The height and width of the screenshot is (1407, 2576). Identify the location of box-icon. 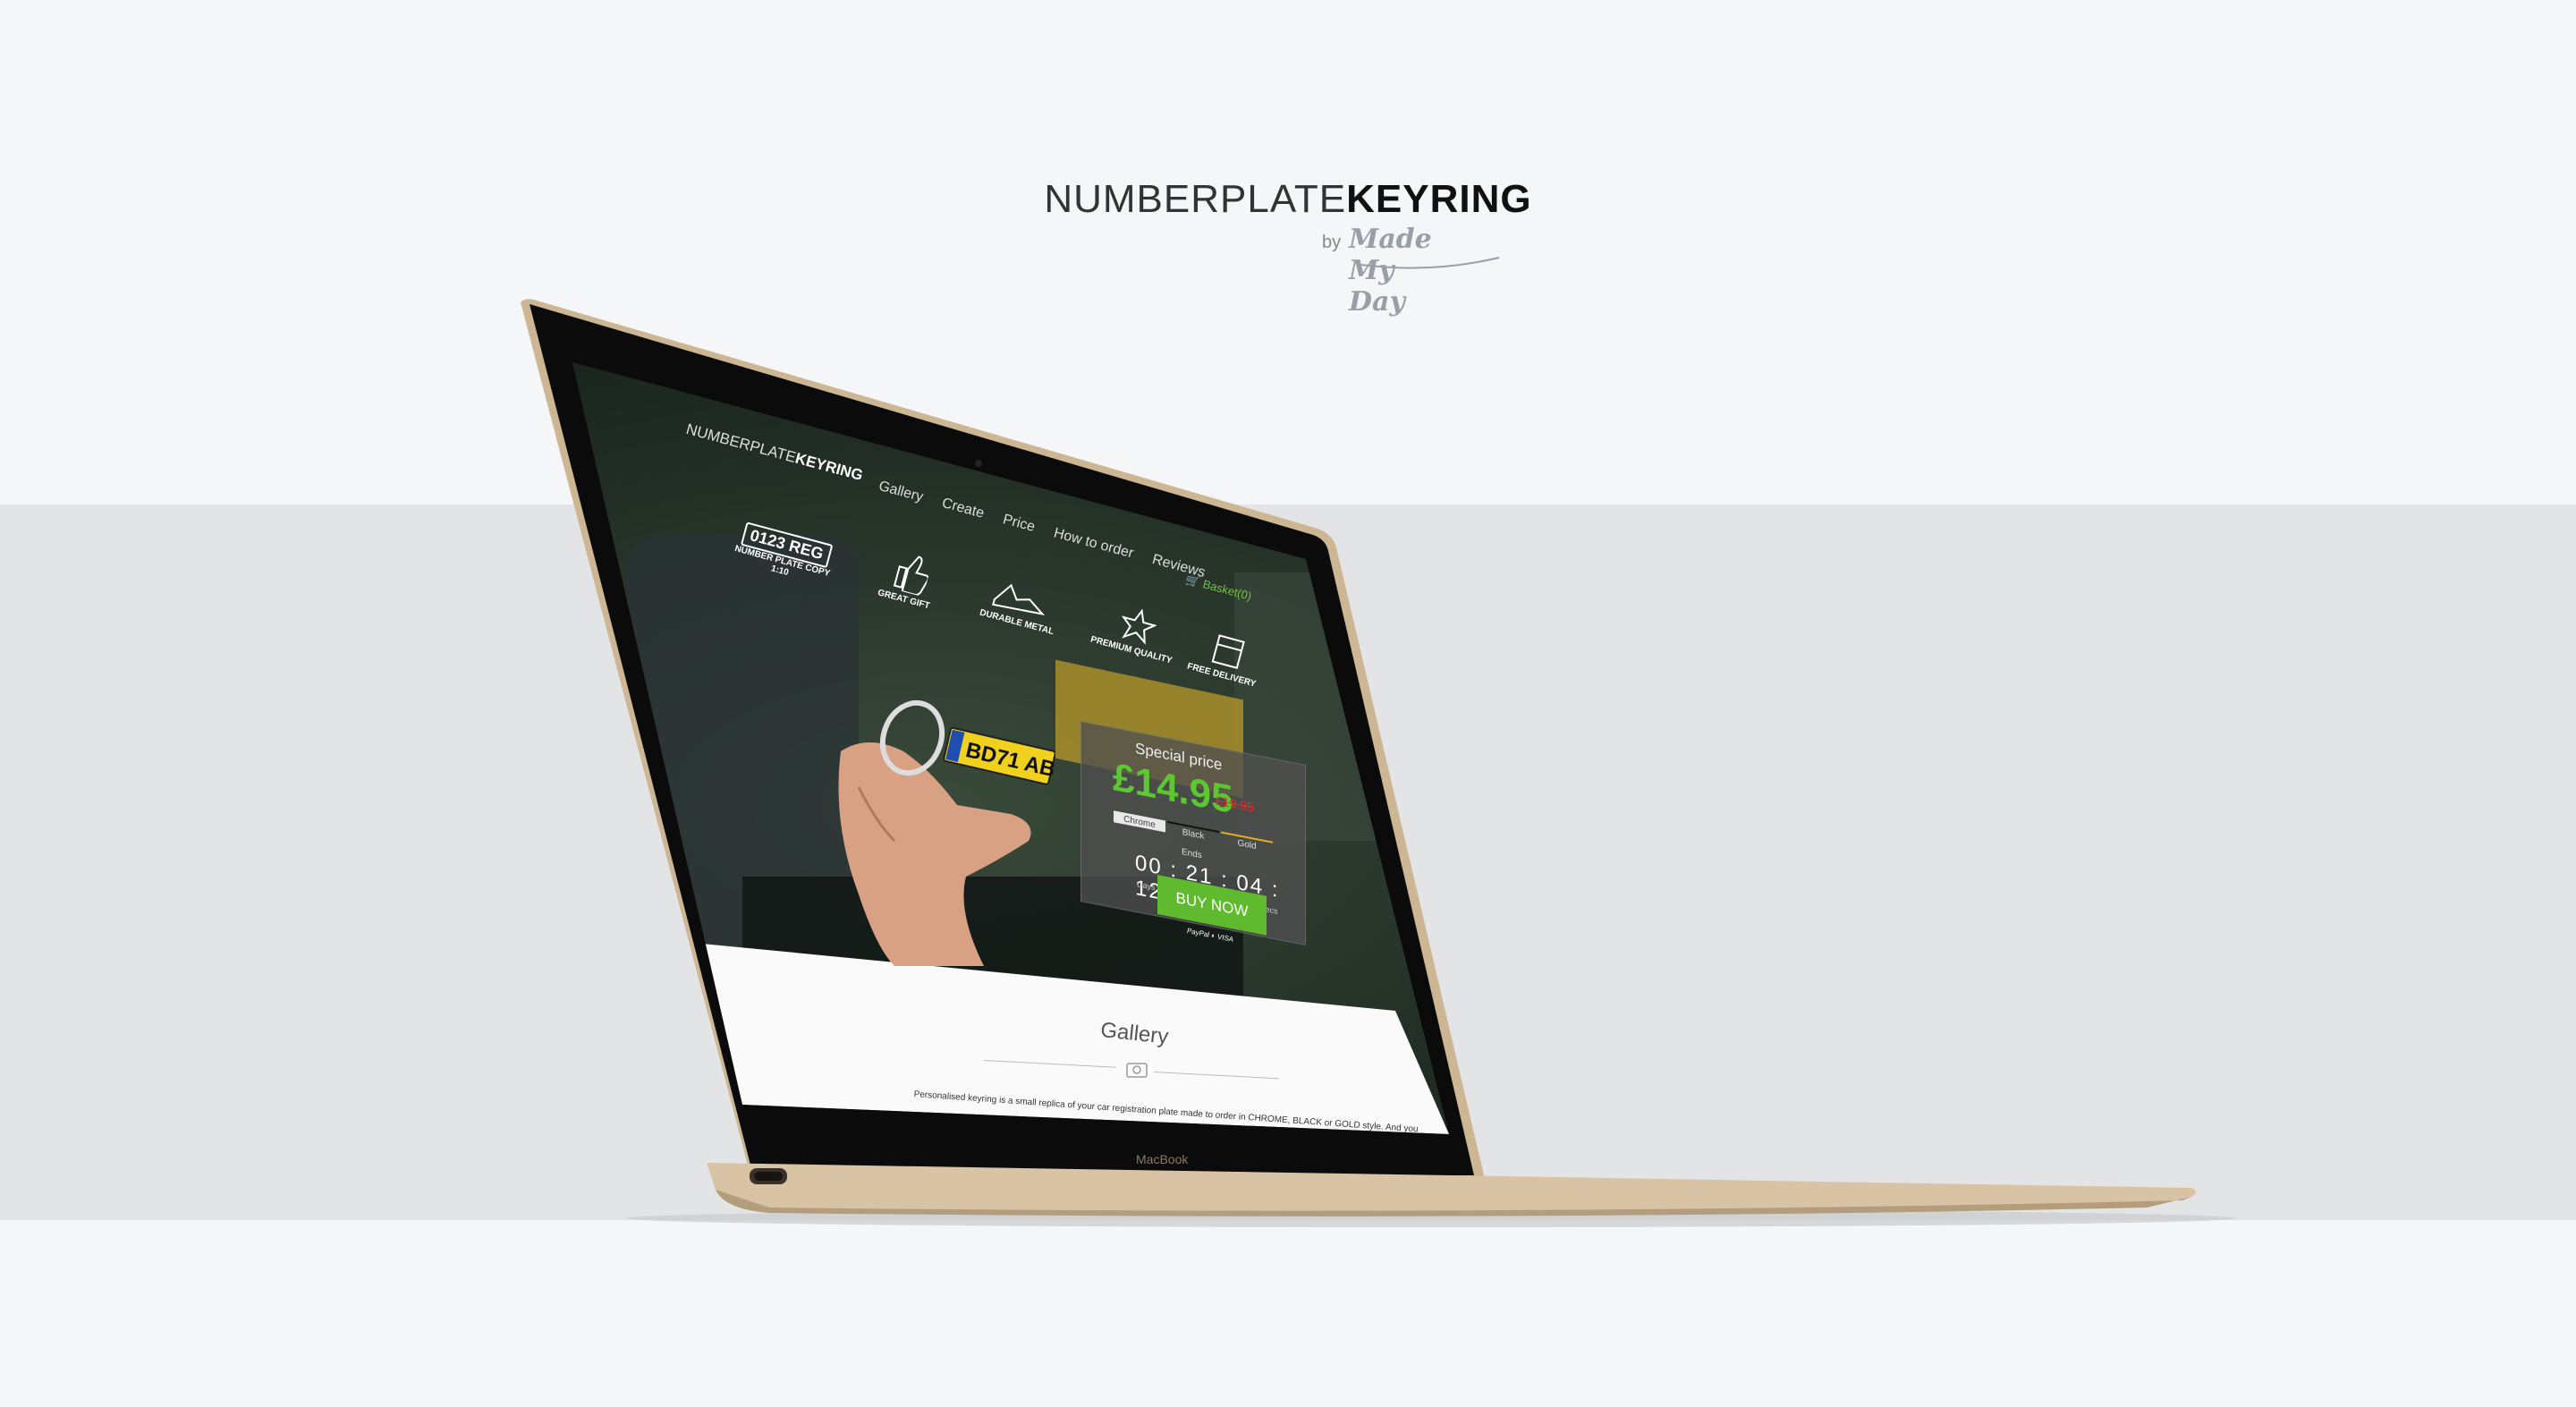
(1228, 651).